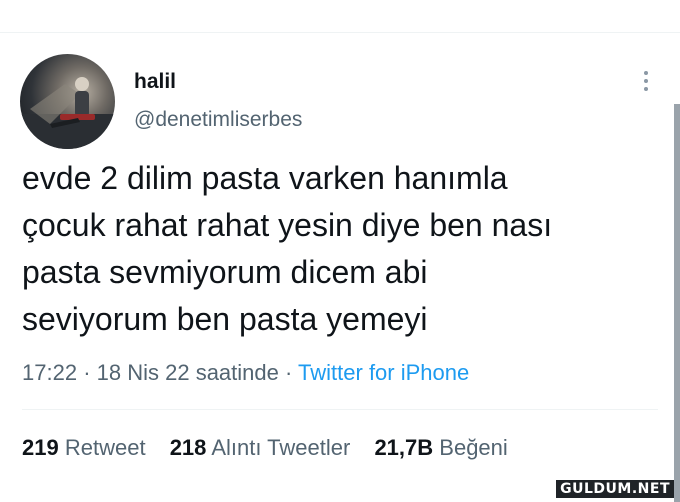 This screenshot has width=680, height=502. Describe the element at coordinates (265, 178) in the screenshot. I see `tweet-text-line: evde 2 dilim pasta varken hanımla` at that location.